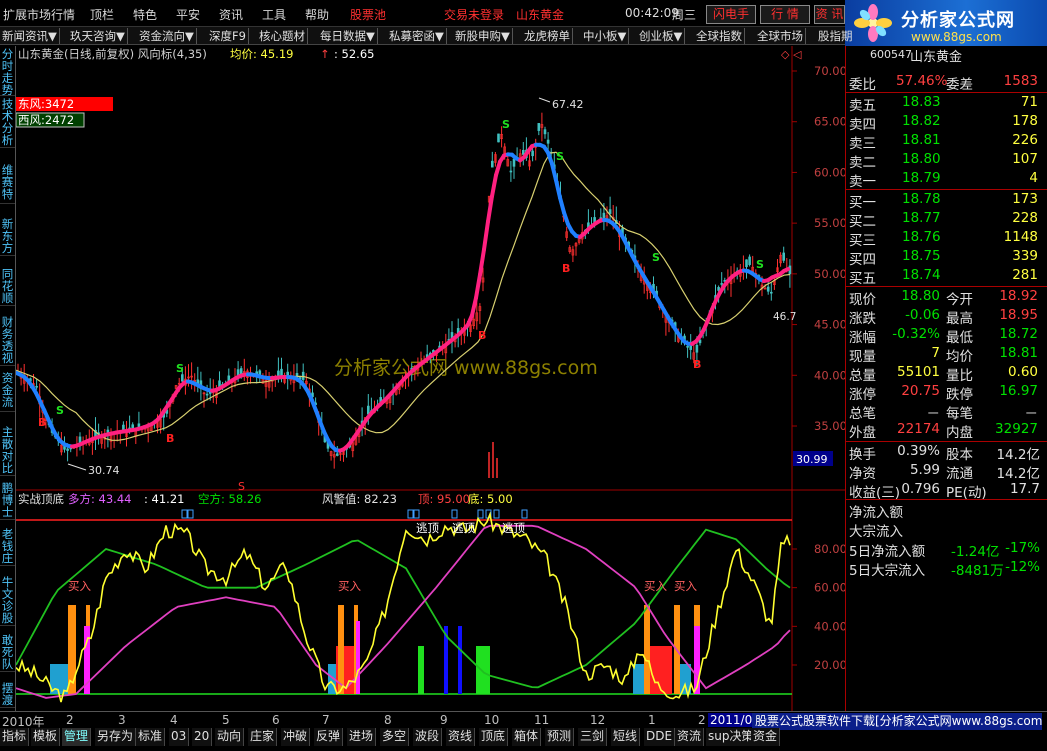 The height and width of the screenshot is (751, 1047). I want to click on toolbar-capital-flow: 资金流向▼, so click(167, 36).